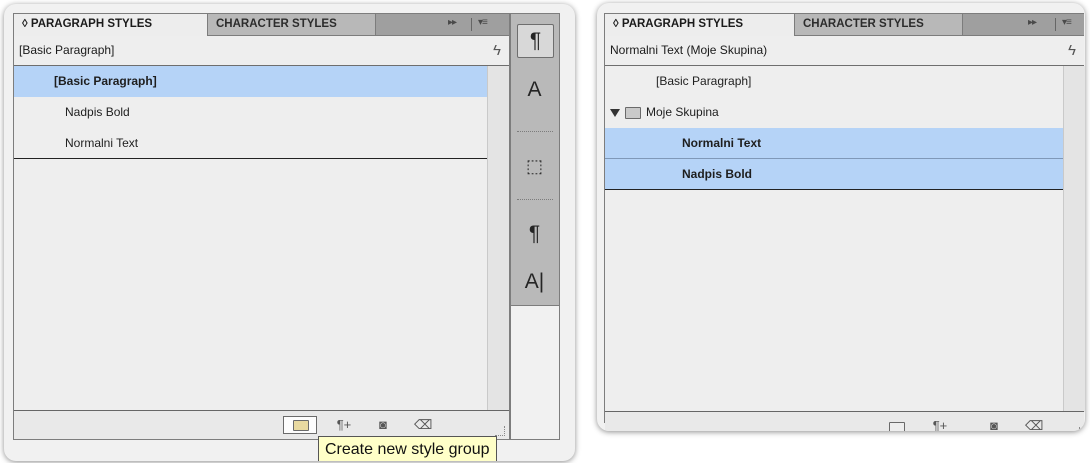  Describe the element at coordinates (834, 112) in the screenshot. I see `style-group-row: Moje Skupina` at that location.